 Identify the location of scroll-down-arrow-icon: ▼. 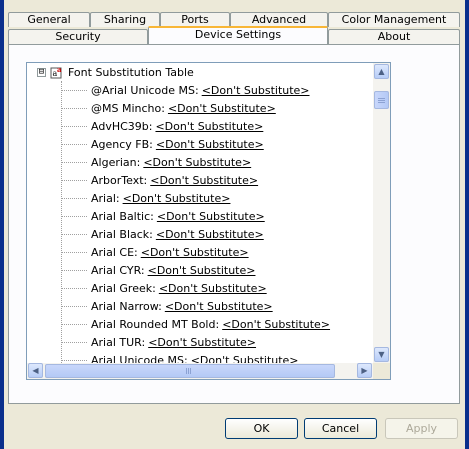
(381, 354).